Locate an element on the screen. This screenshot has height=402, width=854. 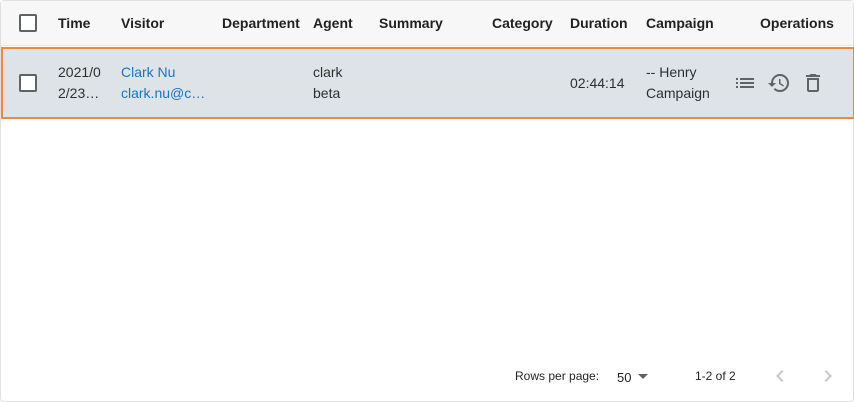
agent-line-2: beta is located at coordinates (327, 93).